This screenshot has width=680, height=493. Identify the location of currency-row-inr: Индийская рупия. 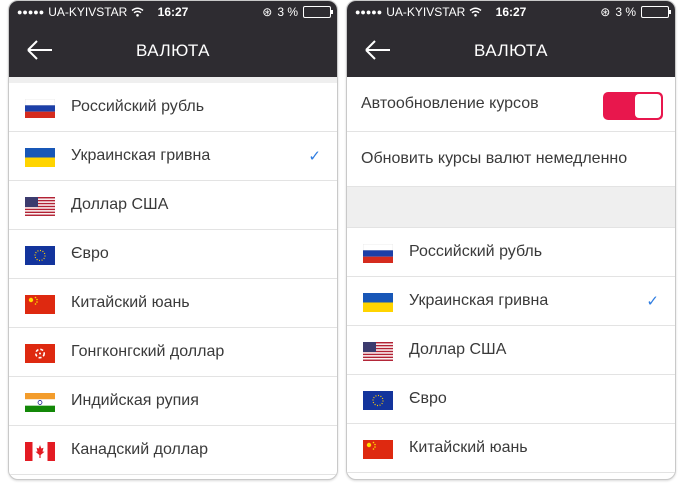
(173, 401).